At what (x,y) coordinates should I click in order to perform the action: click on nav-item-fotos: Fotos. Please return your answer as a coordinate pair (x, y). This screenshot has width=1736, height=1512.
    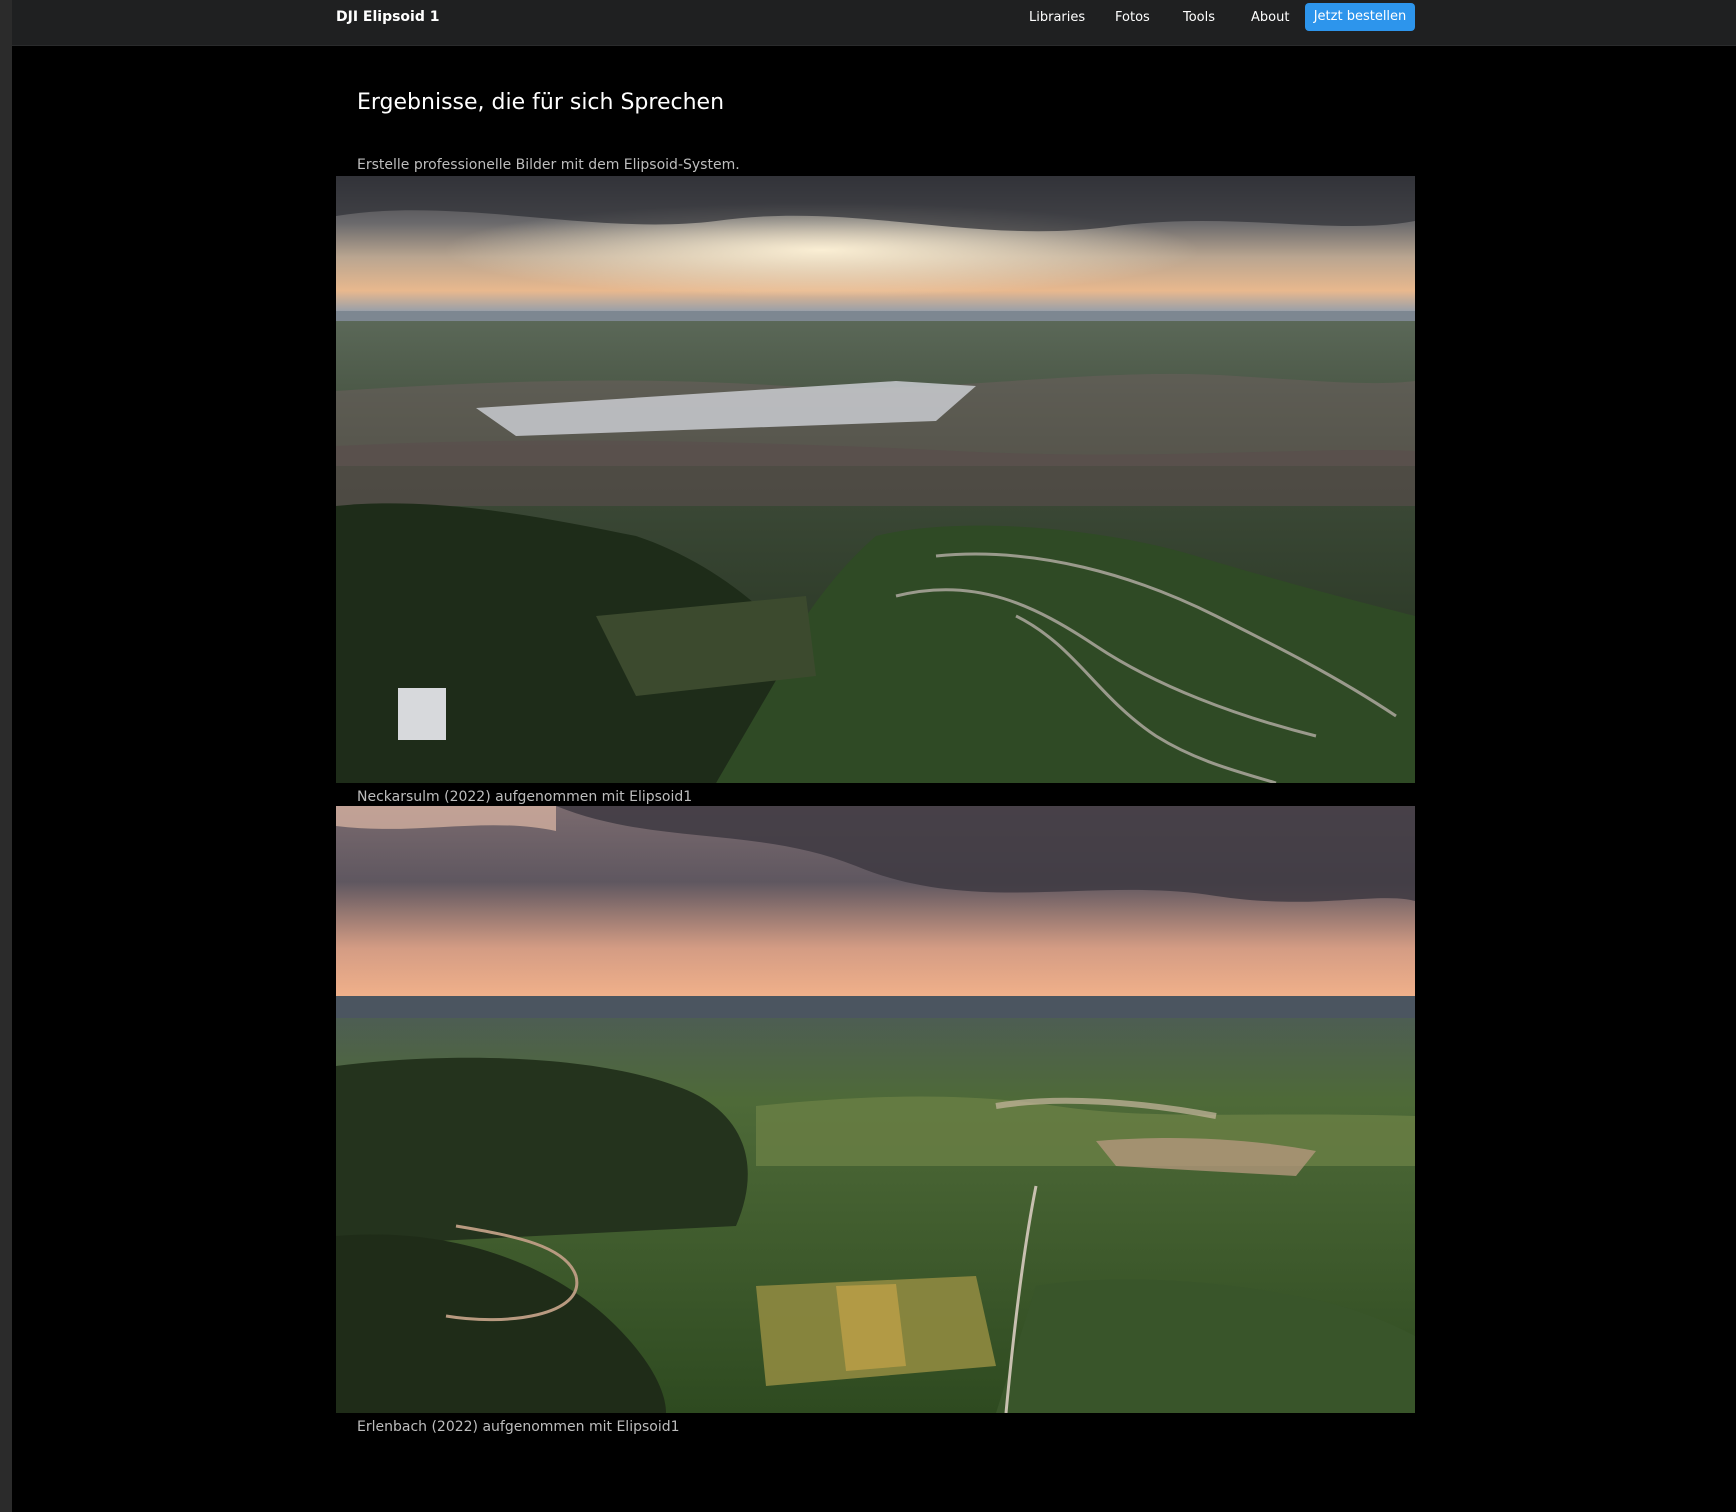
    Looking at the image, I should click on (1132, 17).